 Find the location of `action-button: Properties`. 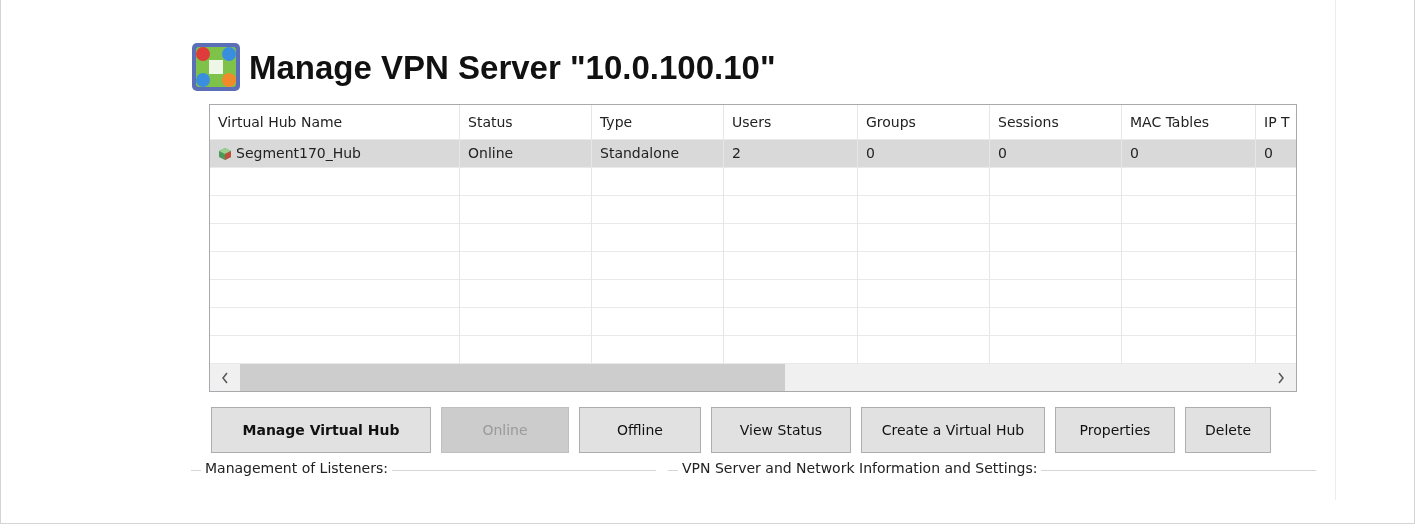

action-button: Properties is located at coordinates (1115, 430).